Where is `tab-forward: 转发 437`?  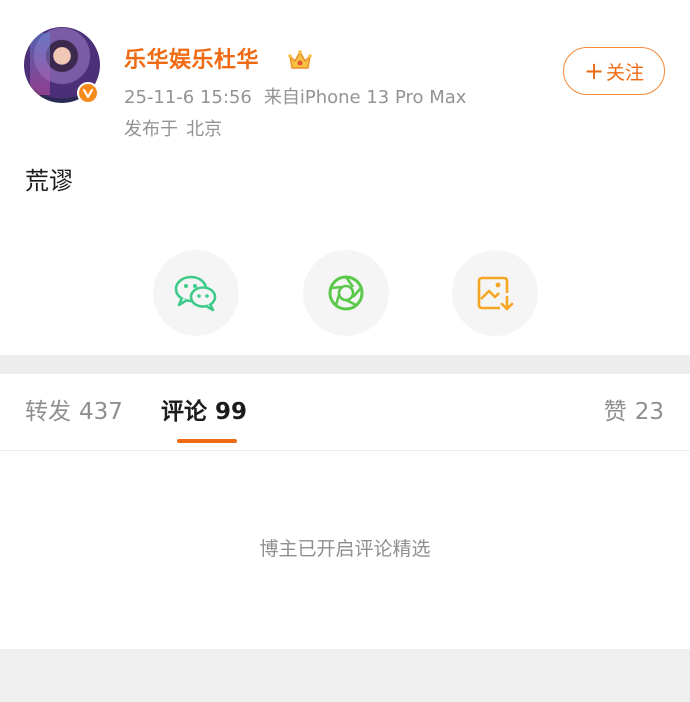
tab-forward: 转发 437 is located at coordinates (74, 412).